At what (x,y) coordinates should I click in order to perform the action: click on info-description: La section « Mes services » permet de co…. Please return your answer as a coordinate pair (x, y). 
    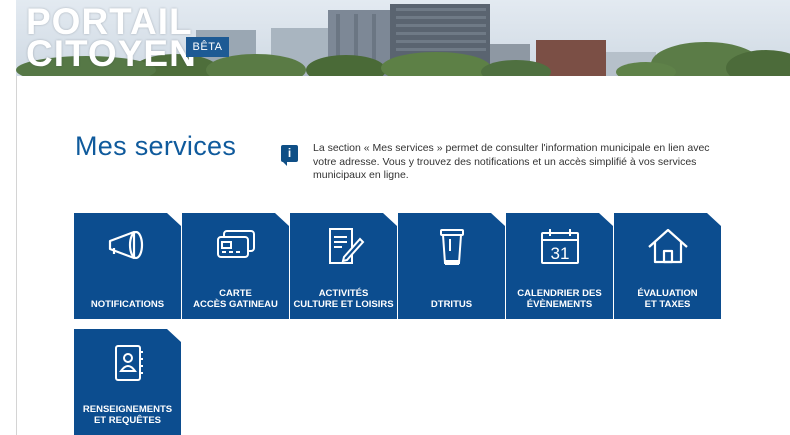
    Looking at the image, I should click on (511, 161).